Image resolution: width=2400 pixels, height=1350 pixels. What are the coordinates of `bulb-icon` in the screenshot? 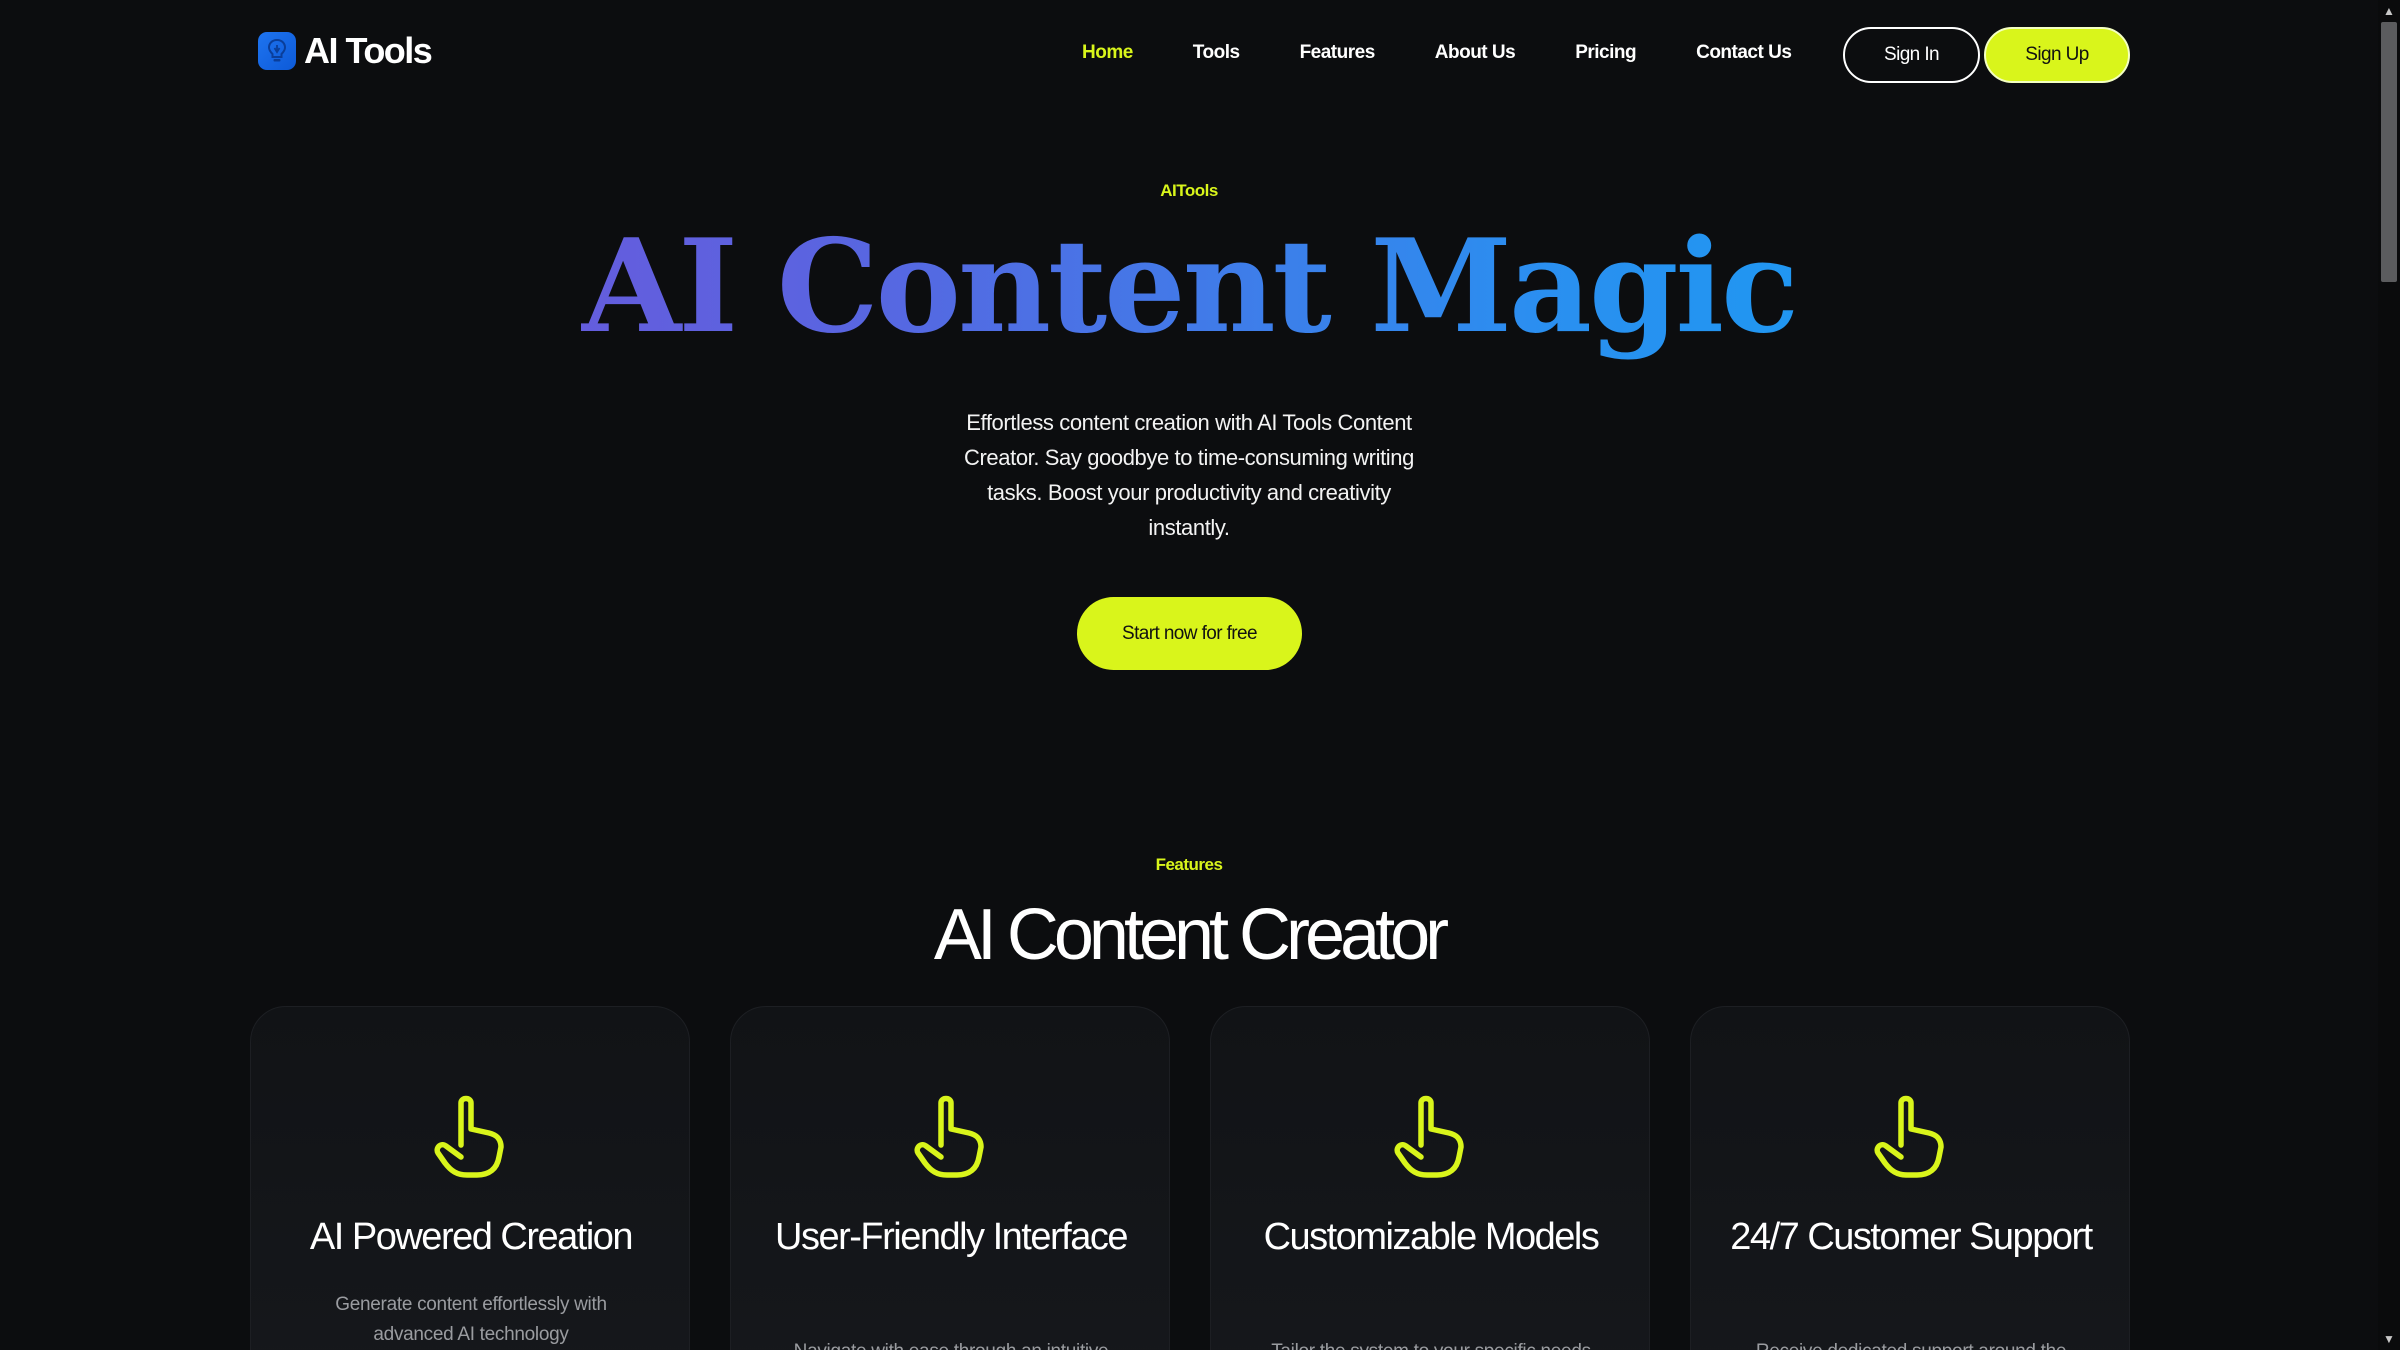 It's located at (277, 51).